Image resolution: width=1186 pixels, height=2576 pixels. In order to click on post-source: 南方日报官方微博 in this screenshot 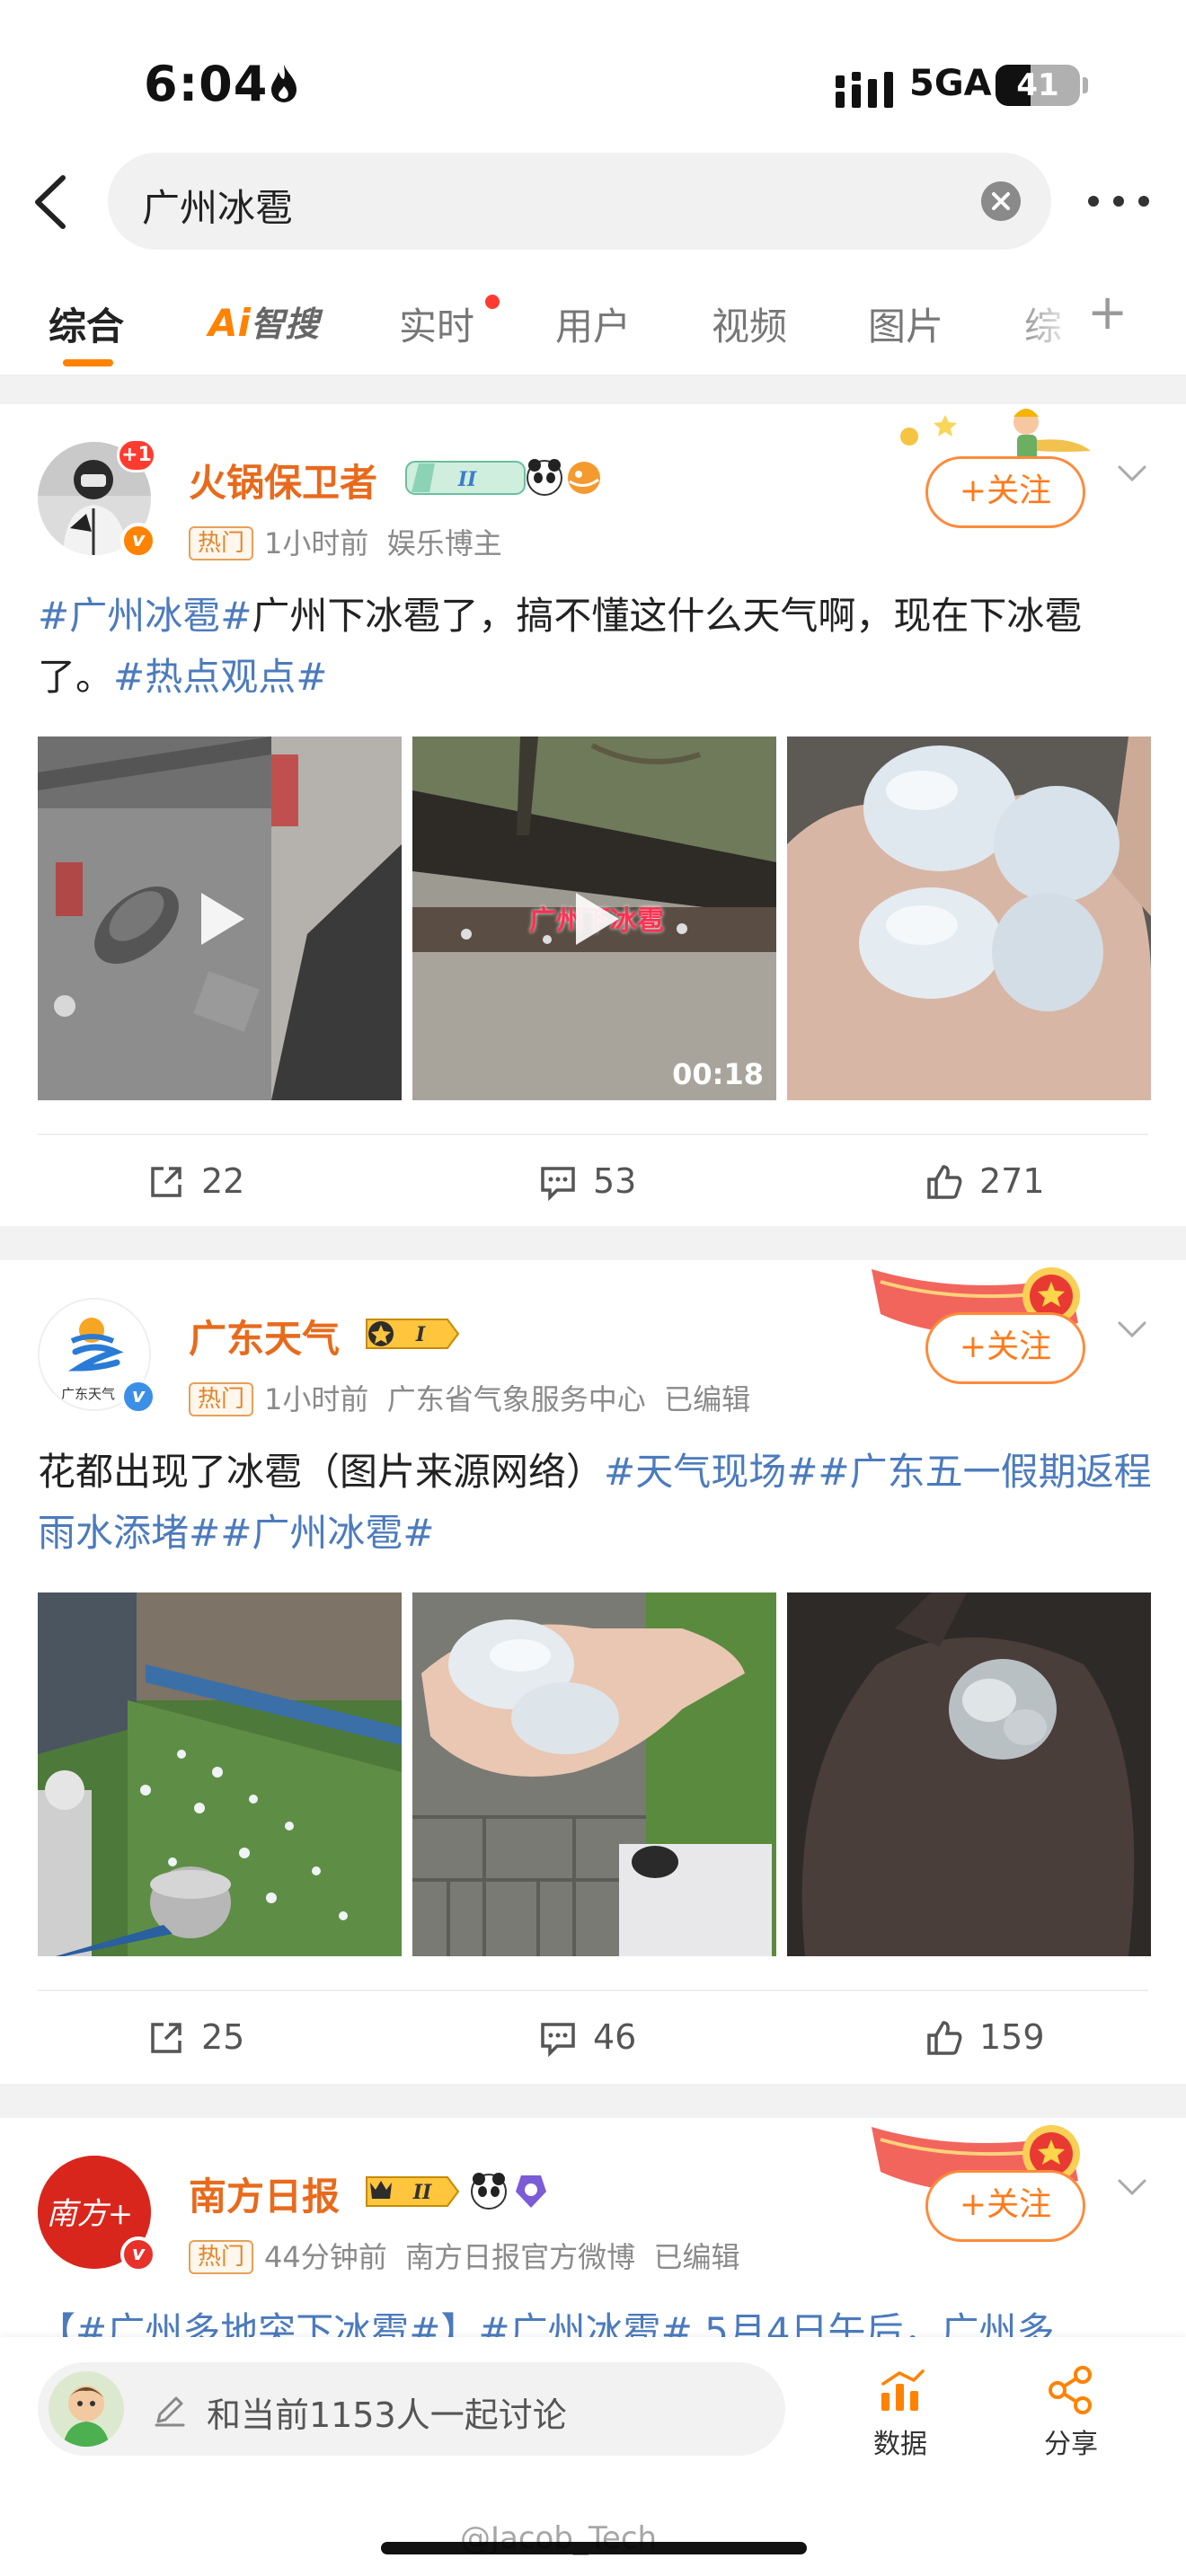, I will do `click(520, 2257)`.